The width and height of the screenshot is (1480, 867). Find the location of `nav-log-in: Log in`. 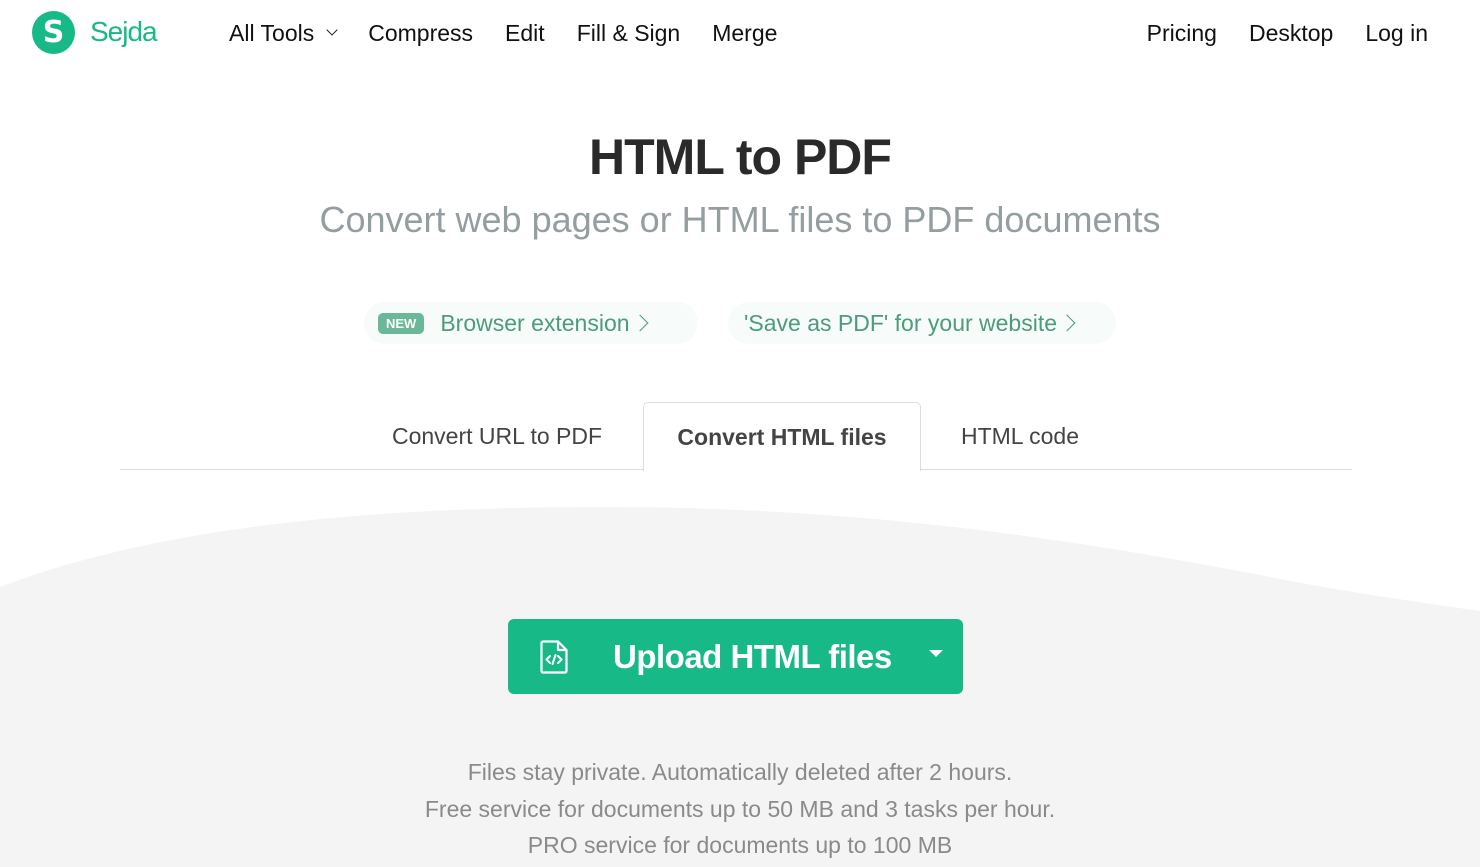

nav-log-in: Log in is located at coordinates (1396, 33).